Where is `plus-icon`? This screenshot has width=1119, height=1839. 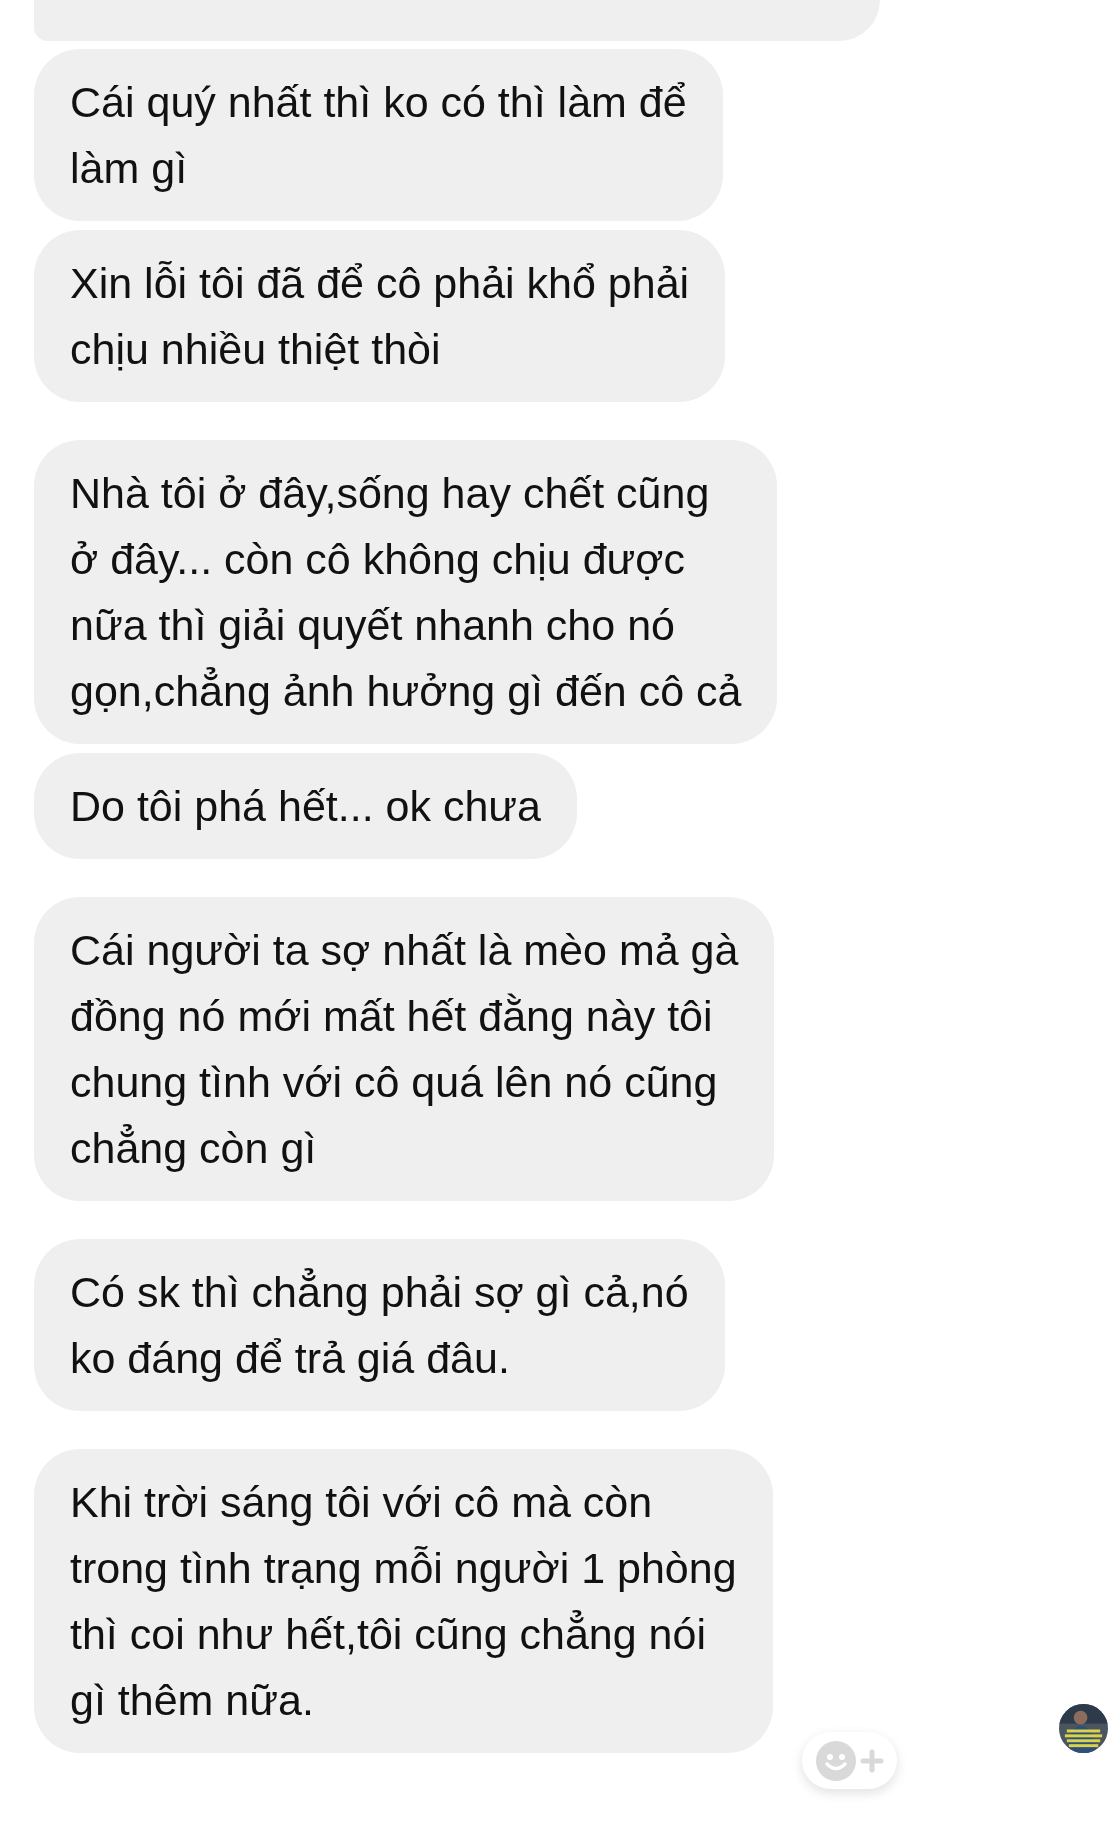
plus-icon is located at coordinates (871, 1760).